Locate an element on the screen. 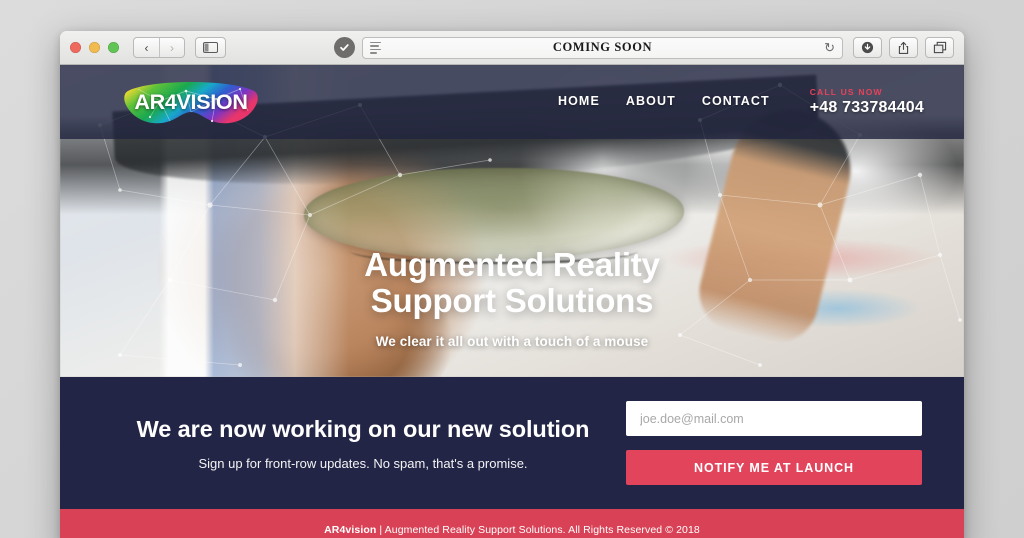 The width and height of the screenshot is (1024, 538). nav-item-about: ABOUT is located at coordinates (651, 101).